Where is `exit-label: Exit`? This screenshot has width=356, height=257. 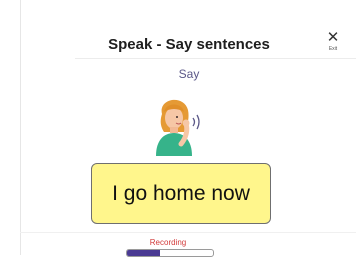 exit-label: Exit is located at coordinates (333, 49).